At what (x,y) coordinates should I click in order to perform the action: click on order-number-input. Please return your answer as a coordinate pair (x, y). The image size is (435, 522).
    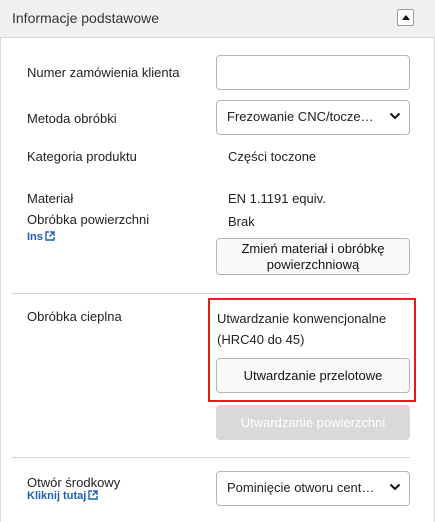
    Looking at the image, I should click on (313, 72).